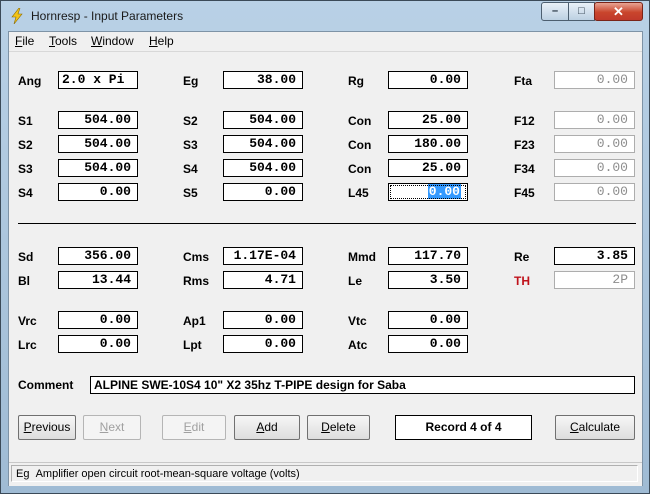 This screenshot has height=494, width=650. I want to click on label-con-2: Con, so click(360, 145).